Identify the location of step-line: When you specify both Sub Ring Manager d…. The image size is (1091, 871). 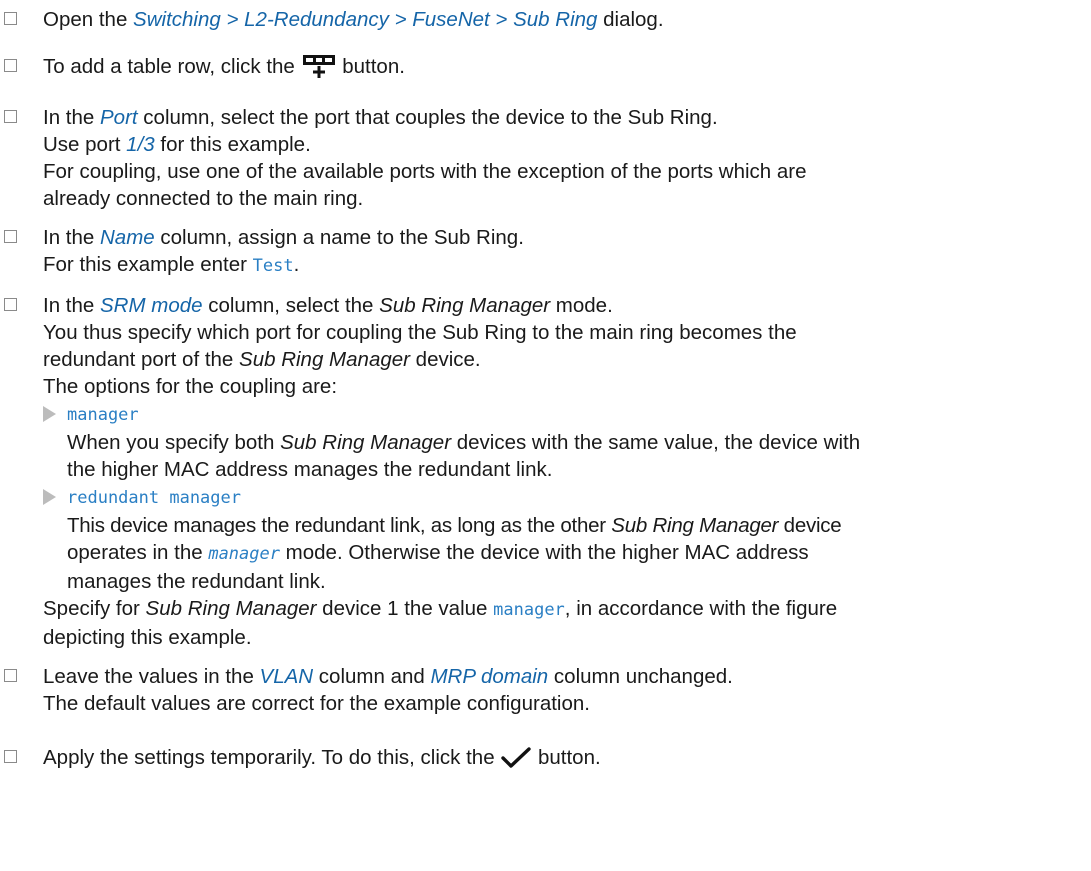
(577, 442).